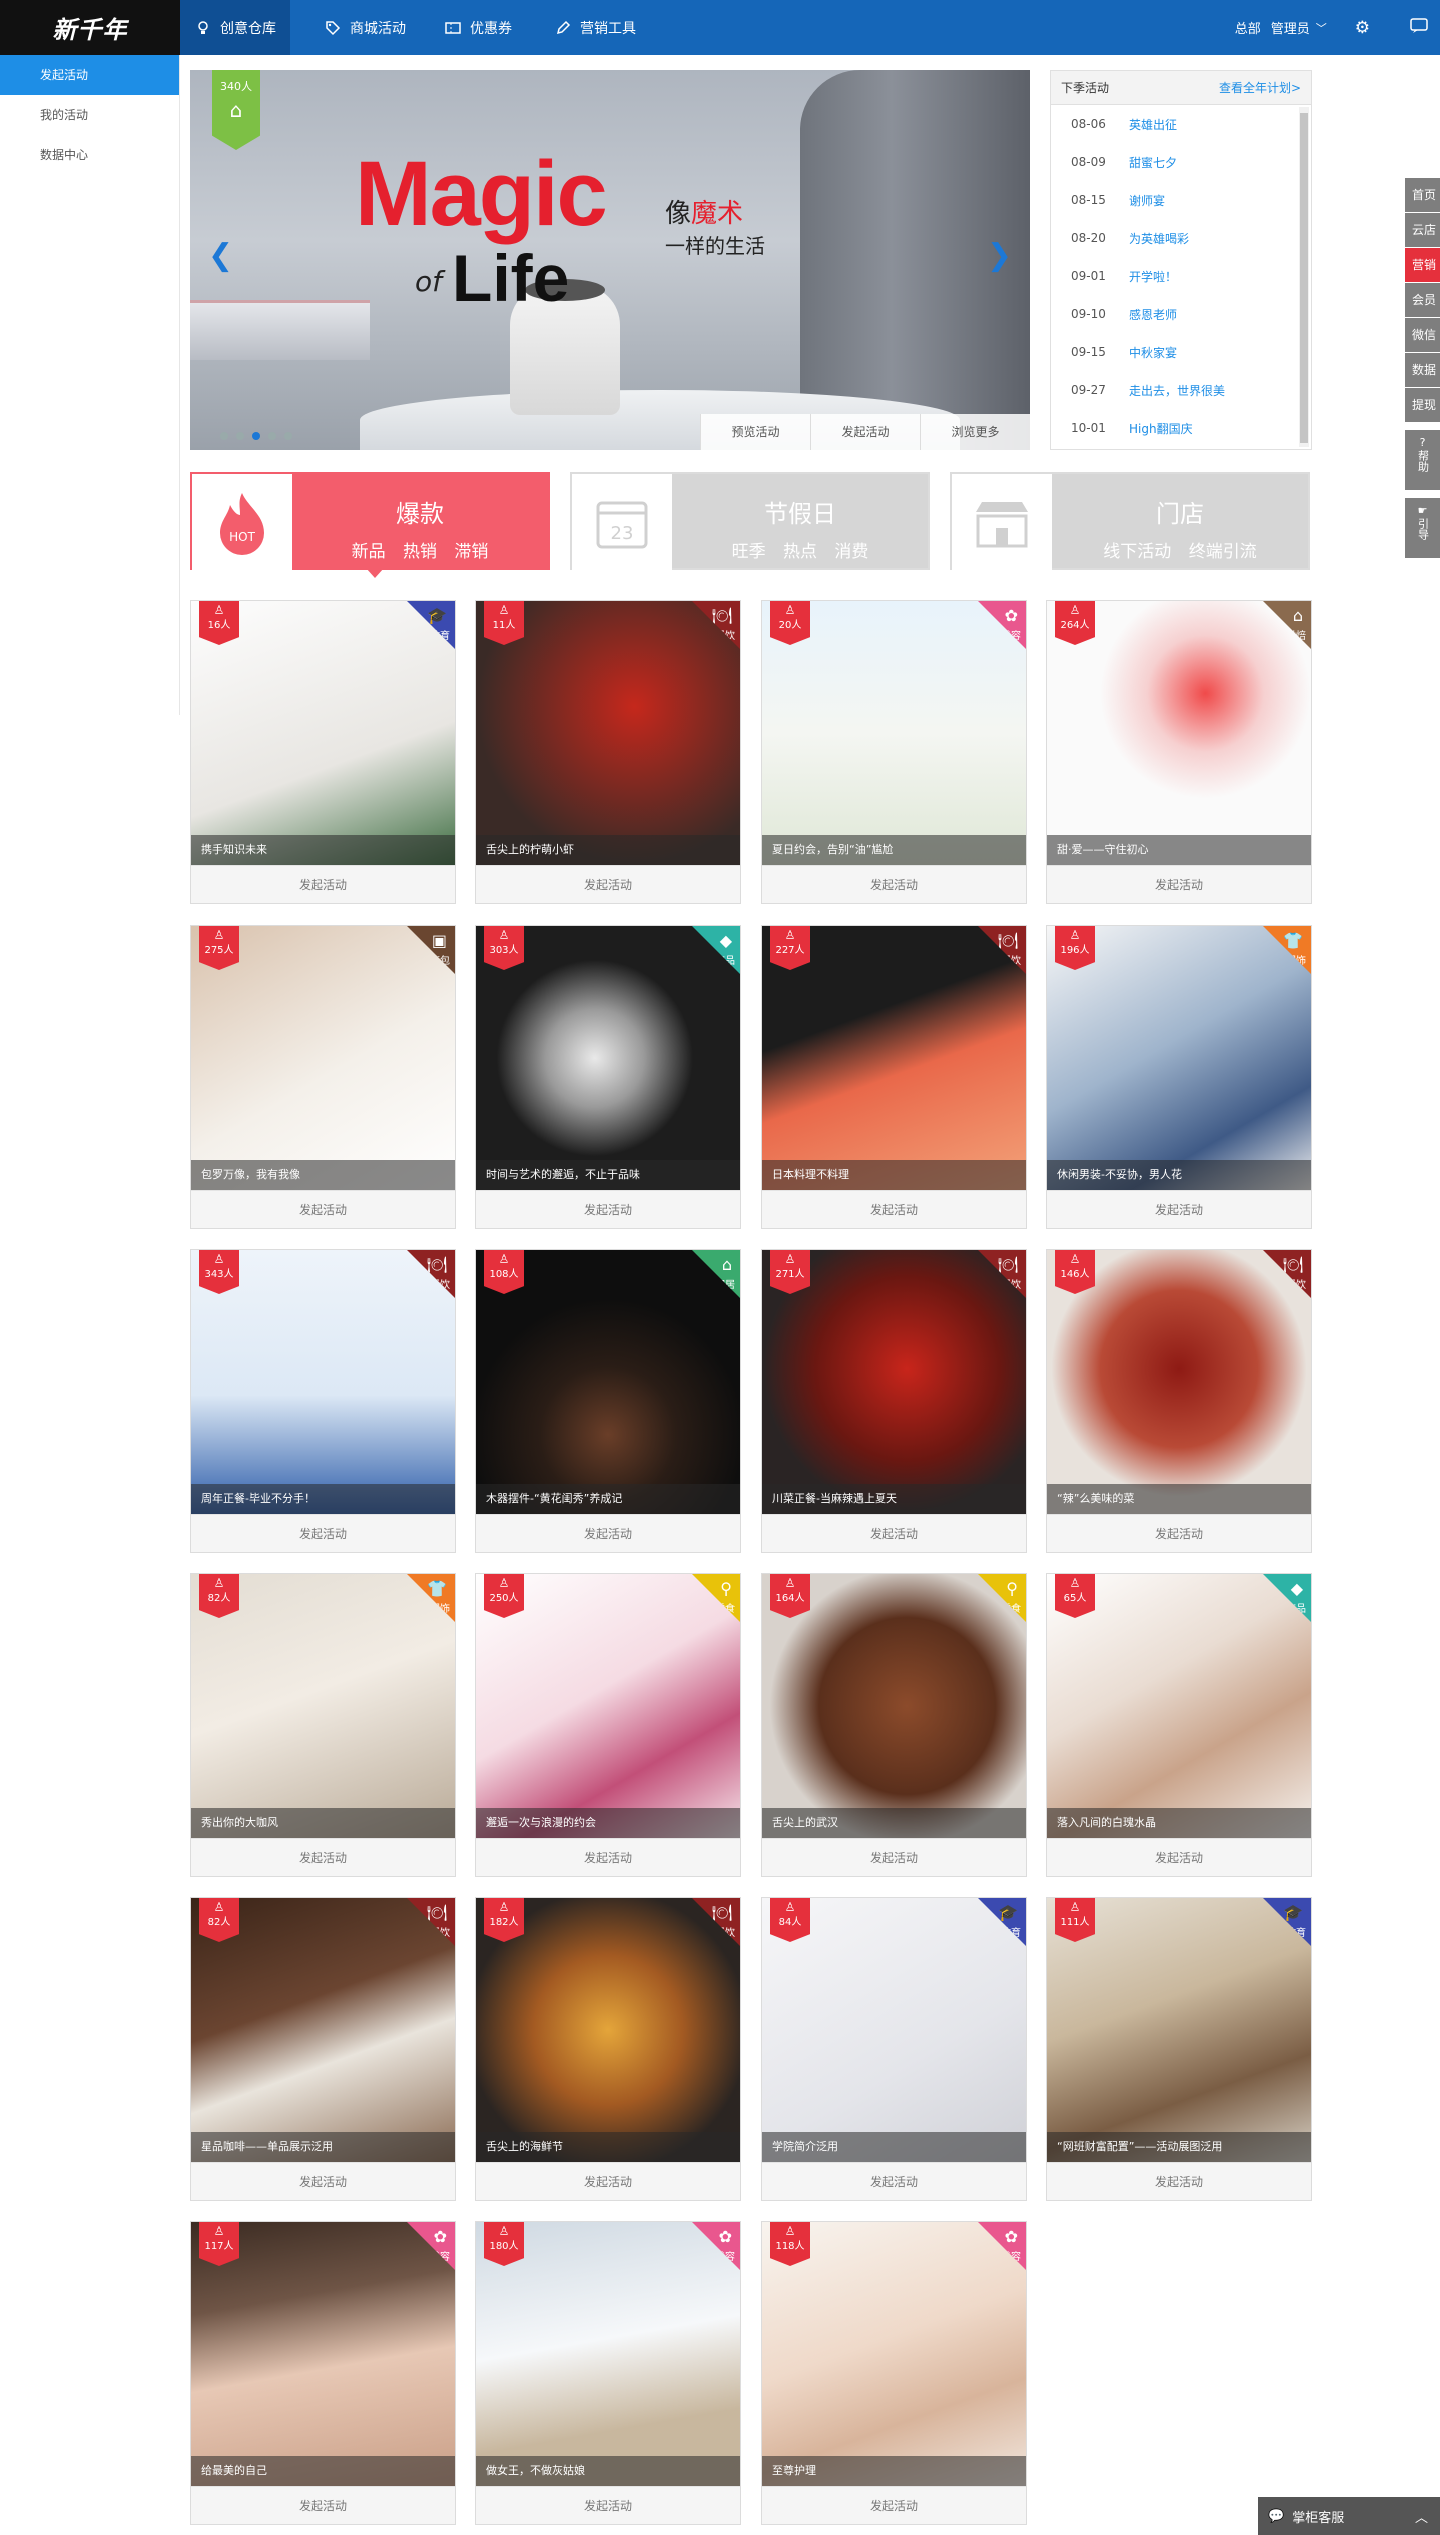 Image resolution: width=1440 pixels, height=2535 pixels. What do you see at coordinates (1422, 300) in the screenshot?
I see `right-tool-item: 会员` at bounding box center [1422, 300].